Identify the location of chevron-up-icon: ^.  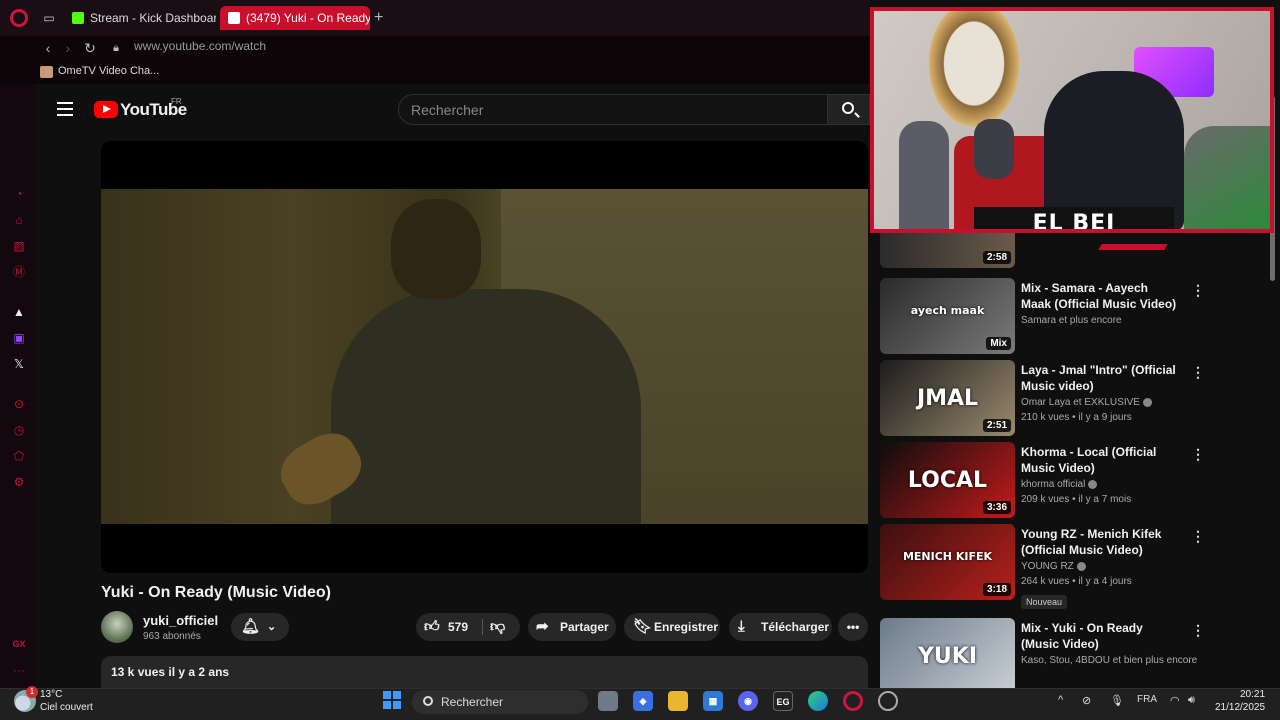
(1060, 700).